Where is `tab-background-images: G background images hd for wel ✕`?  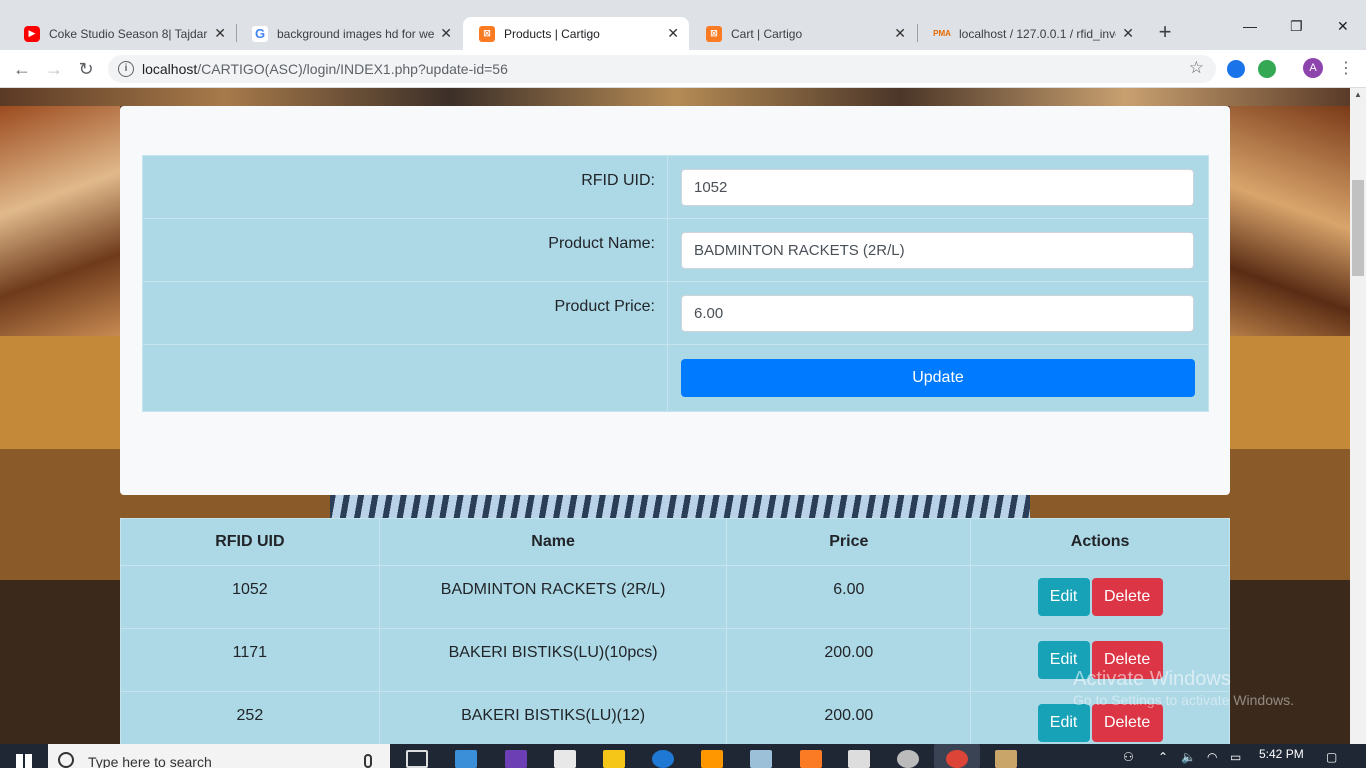 tab-background-images: G background images hd for wel ✕ is located at coordinates (349, 33).